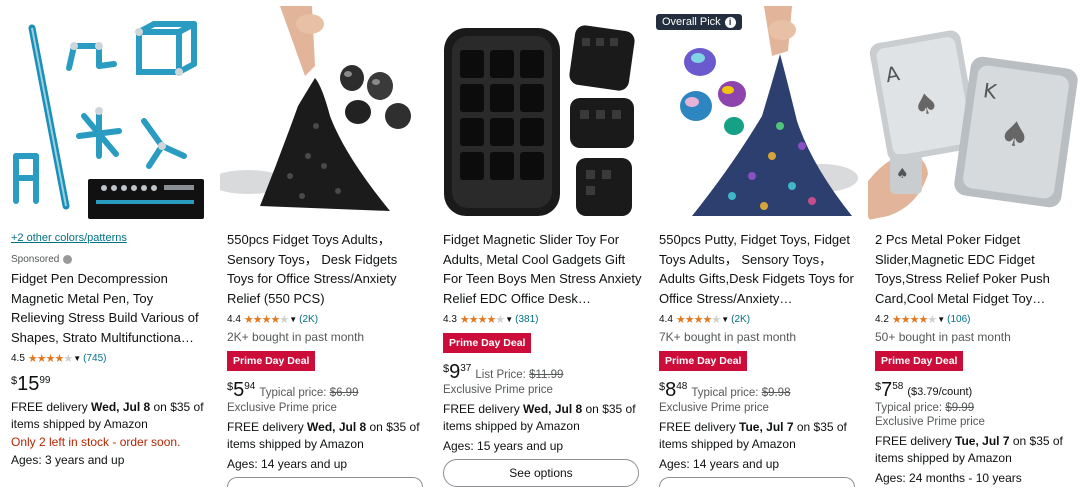  I want to click on price-fraction: 94, so click(250, 386).